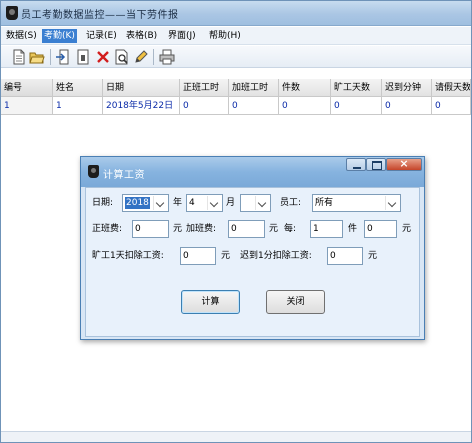 This screenshot has height=443, width=472. I want to click on column-header-late-minutes: 迟到分钟, so click(407, 88).